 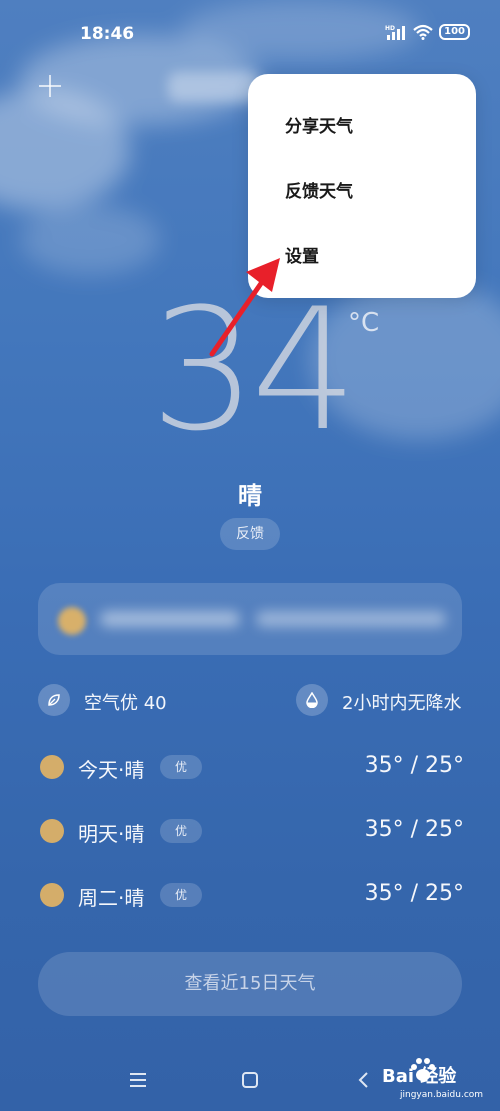 I want to click on forecast-day-label: 周二·晴, so click(x=111, y=898).